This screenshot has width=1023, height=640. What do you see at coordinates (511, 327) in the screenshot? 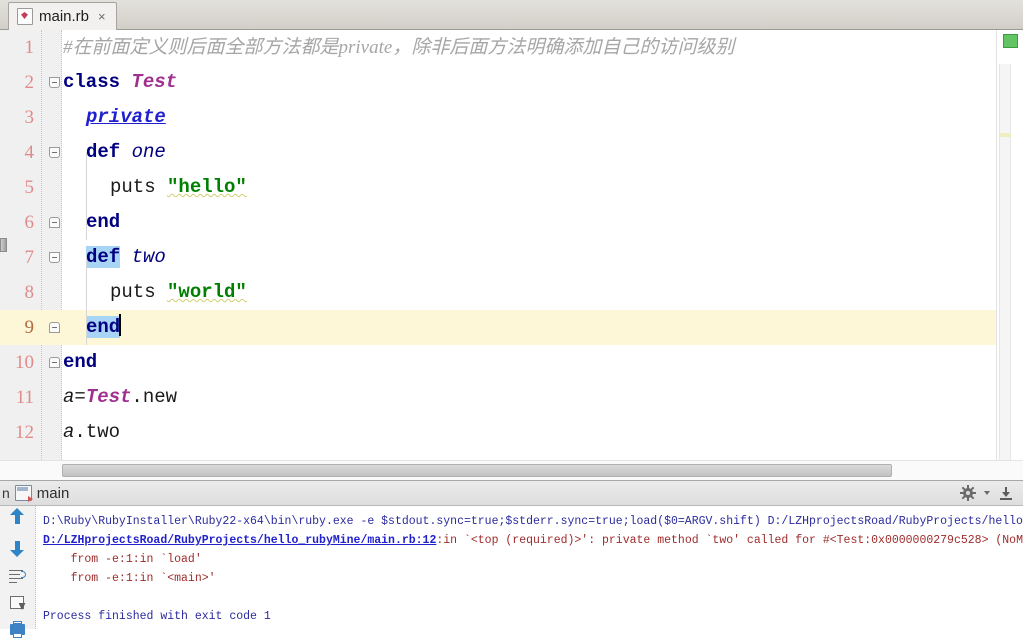
I see `editor-row-current: 9 end` at bounding box center [511, 327].